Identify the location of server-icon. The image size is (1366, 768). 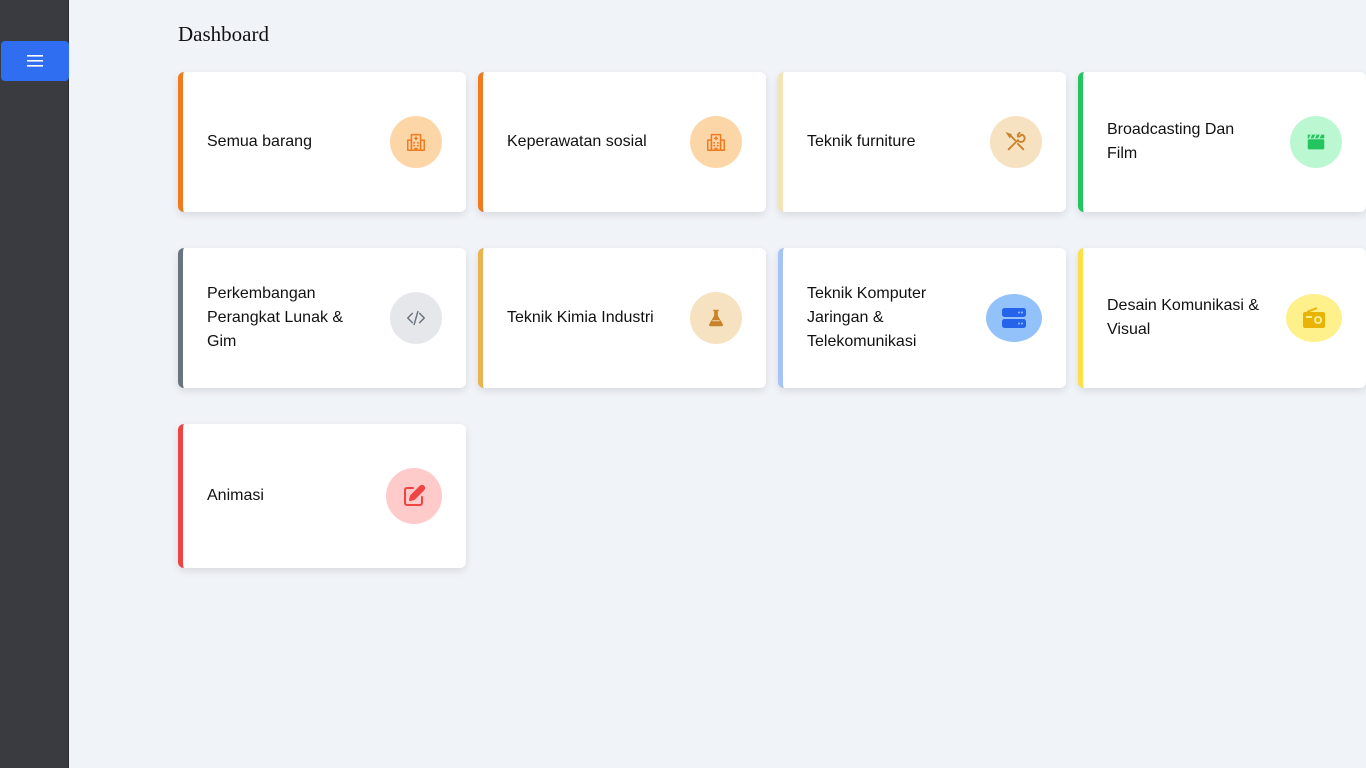
(1014, 318).